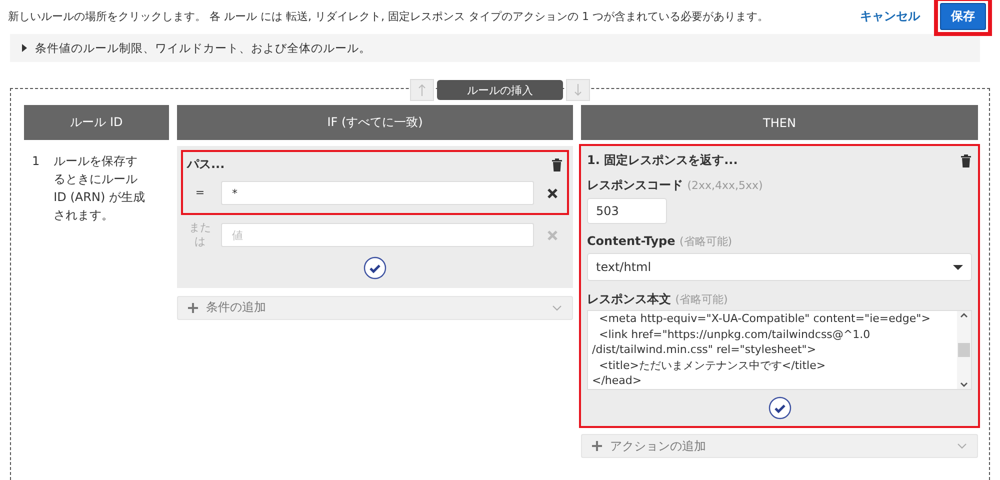 Image resolution: width=1000 pixels, height=480 pixels. Describe the element at coordinates (963, 16) in the screenshot. I see `save-button: 保存` at that location.